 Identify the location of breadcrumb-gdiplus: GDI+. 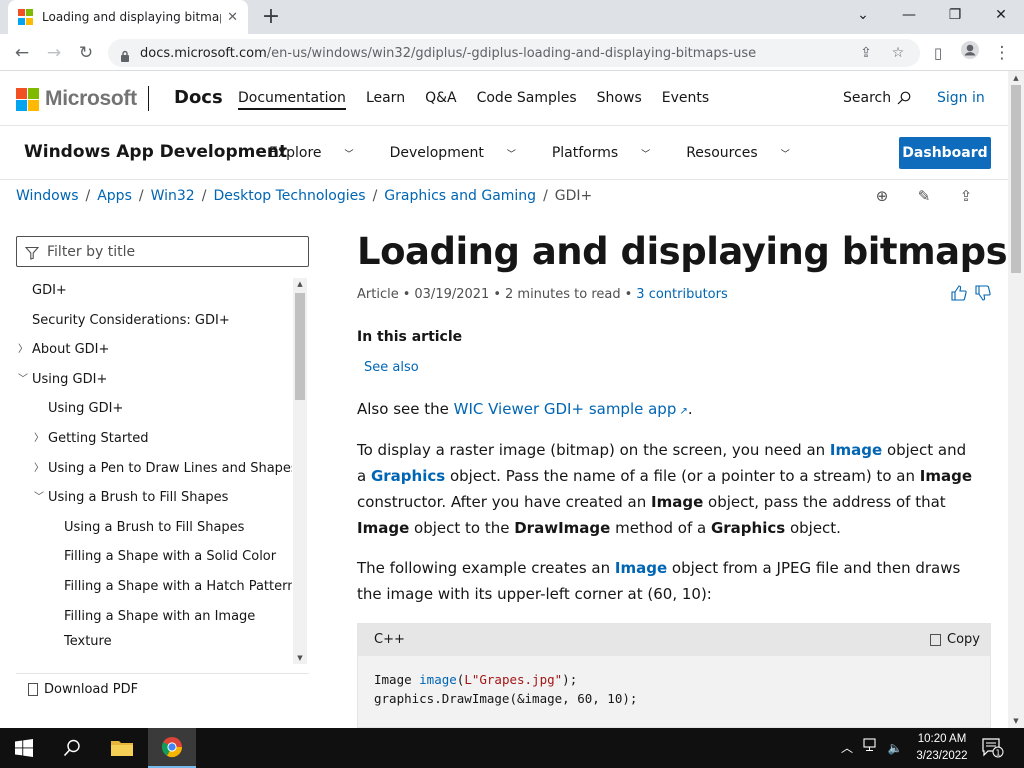
(574, 196).